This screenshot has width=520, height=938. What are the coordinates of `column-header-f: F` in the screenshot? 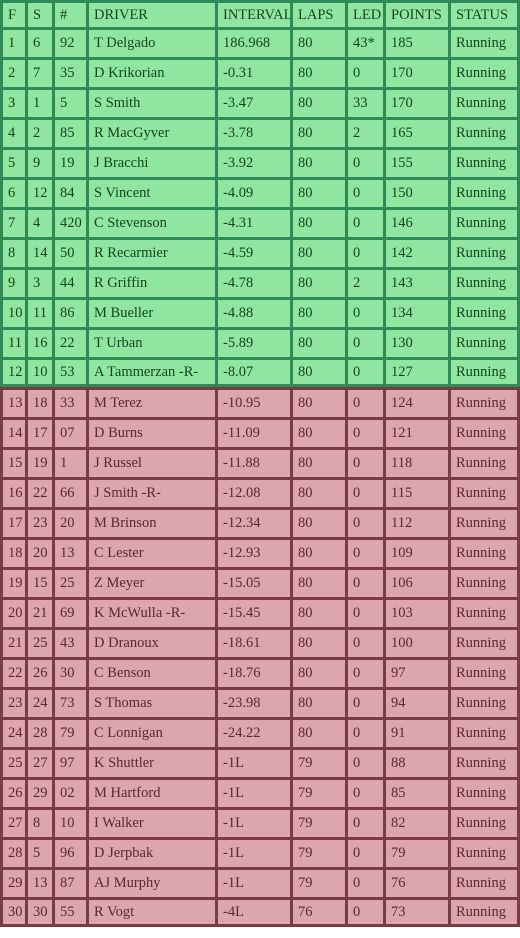 It's located at (12, 13).